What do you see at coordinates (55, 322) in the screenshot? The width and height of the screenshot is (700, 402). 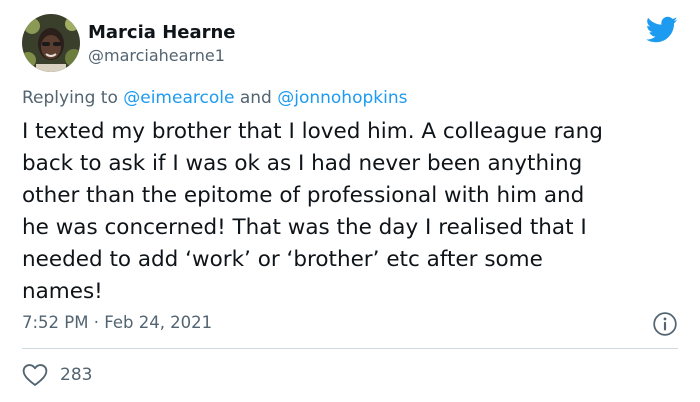 I see `tweet-time: 7:52 PM` at bounding box center [55, 322].